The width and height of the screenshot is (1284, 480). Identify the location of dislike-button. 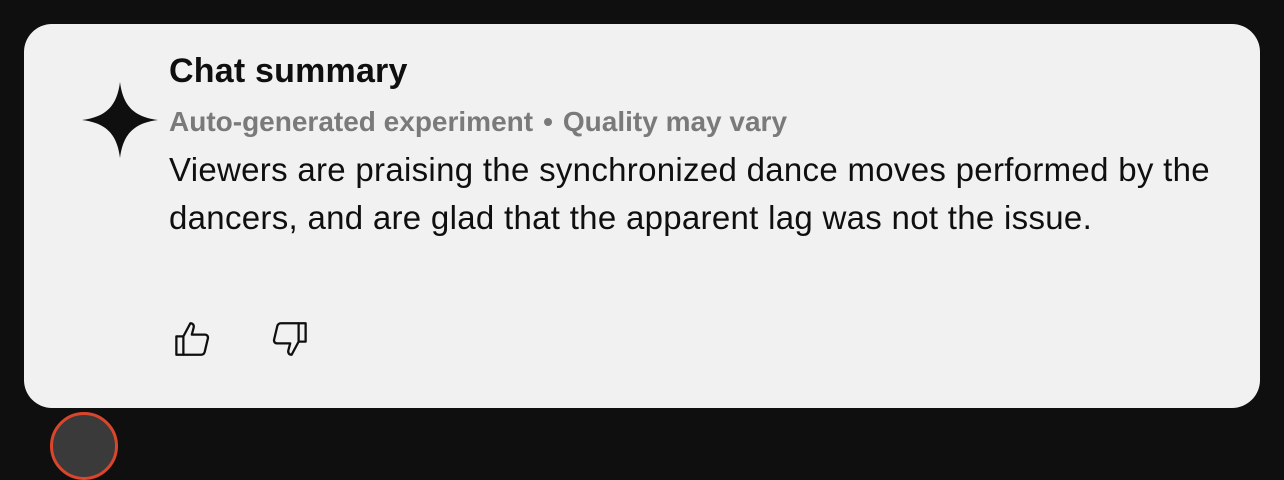
(289, 339).